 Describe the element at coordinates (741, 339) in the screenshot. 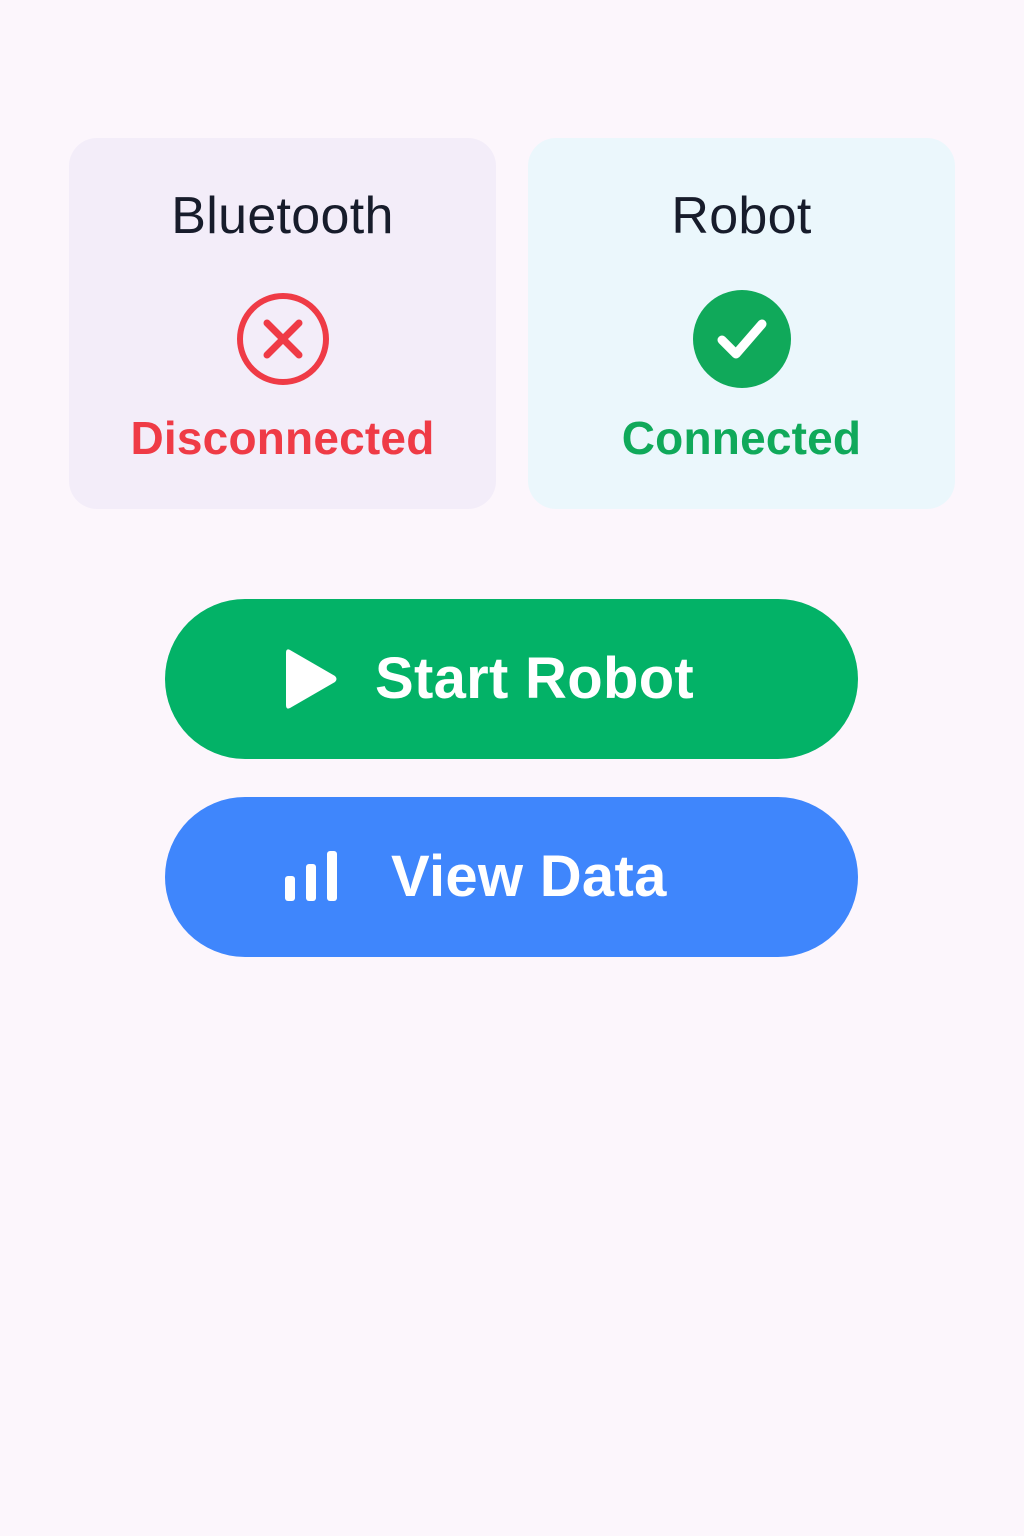

I see `check-circle-icon` at that location.